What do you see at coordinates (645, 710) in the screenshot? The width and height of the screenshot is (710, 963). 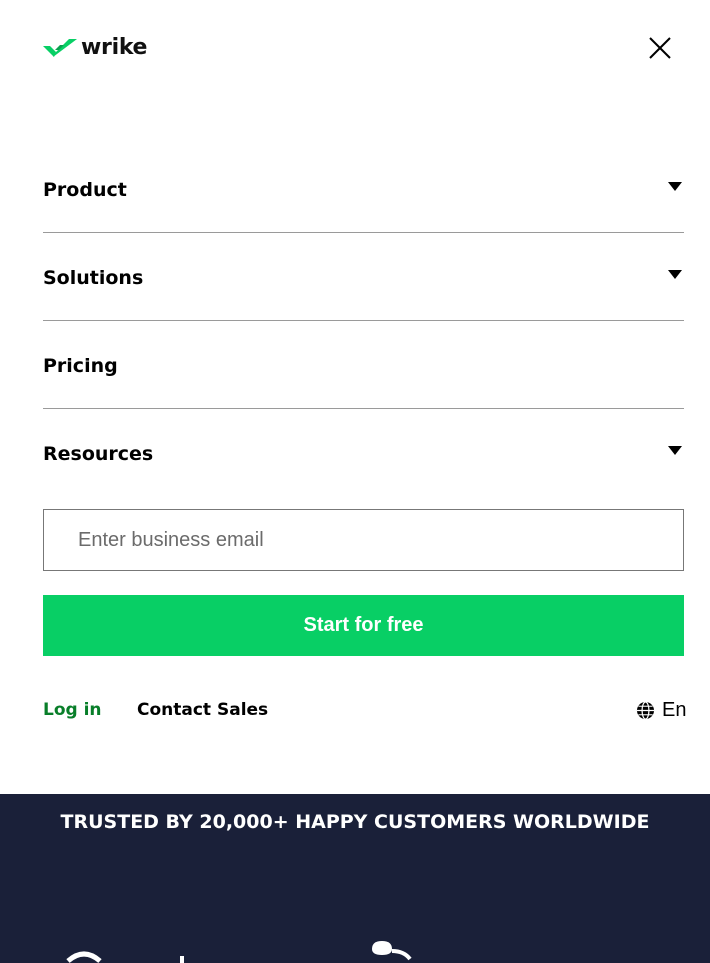 I see `globe-icon` at bounding box center [645, 710].